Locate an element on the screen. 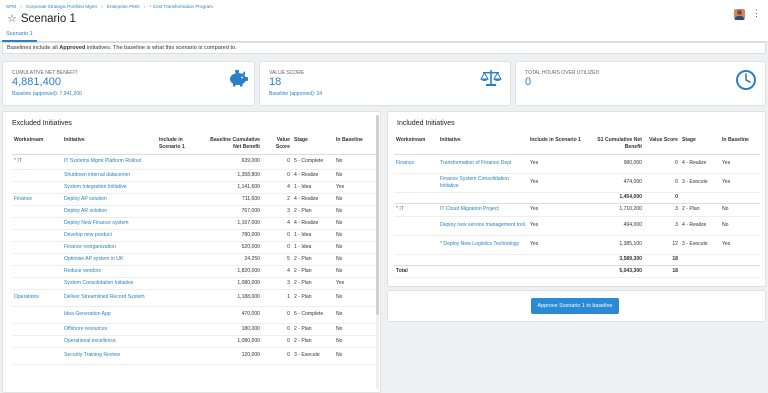 This screenshot has width=768, height=393. initiative-link: Finance System Consolidation Initiative is located at coordinates (483, 183).